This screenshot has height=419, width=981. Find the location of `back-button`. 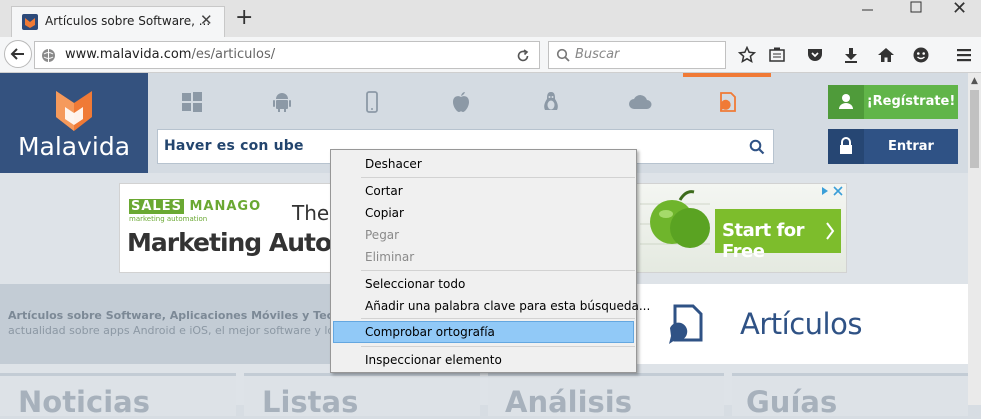

back-button is located at coordinates (18, 54).